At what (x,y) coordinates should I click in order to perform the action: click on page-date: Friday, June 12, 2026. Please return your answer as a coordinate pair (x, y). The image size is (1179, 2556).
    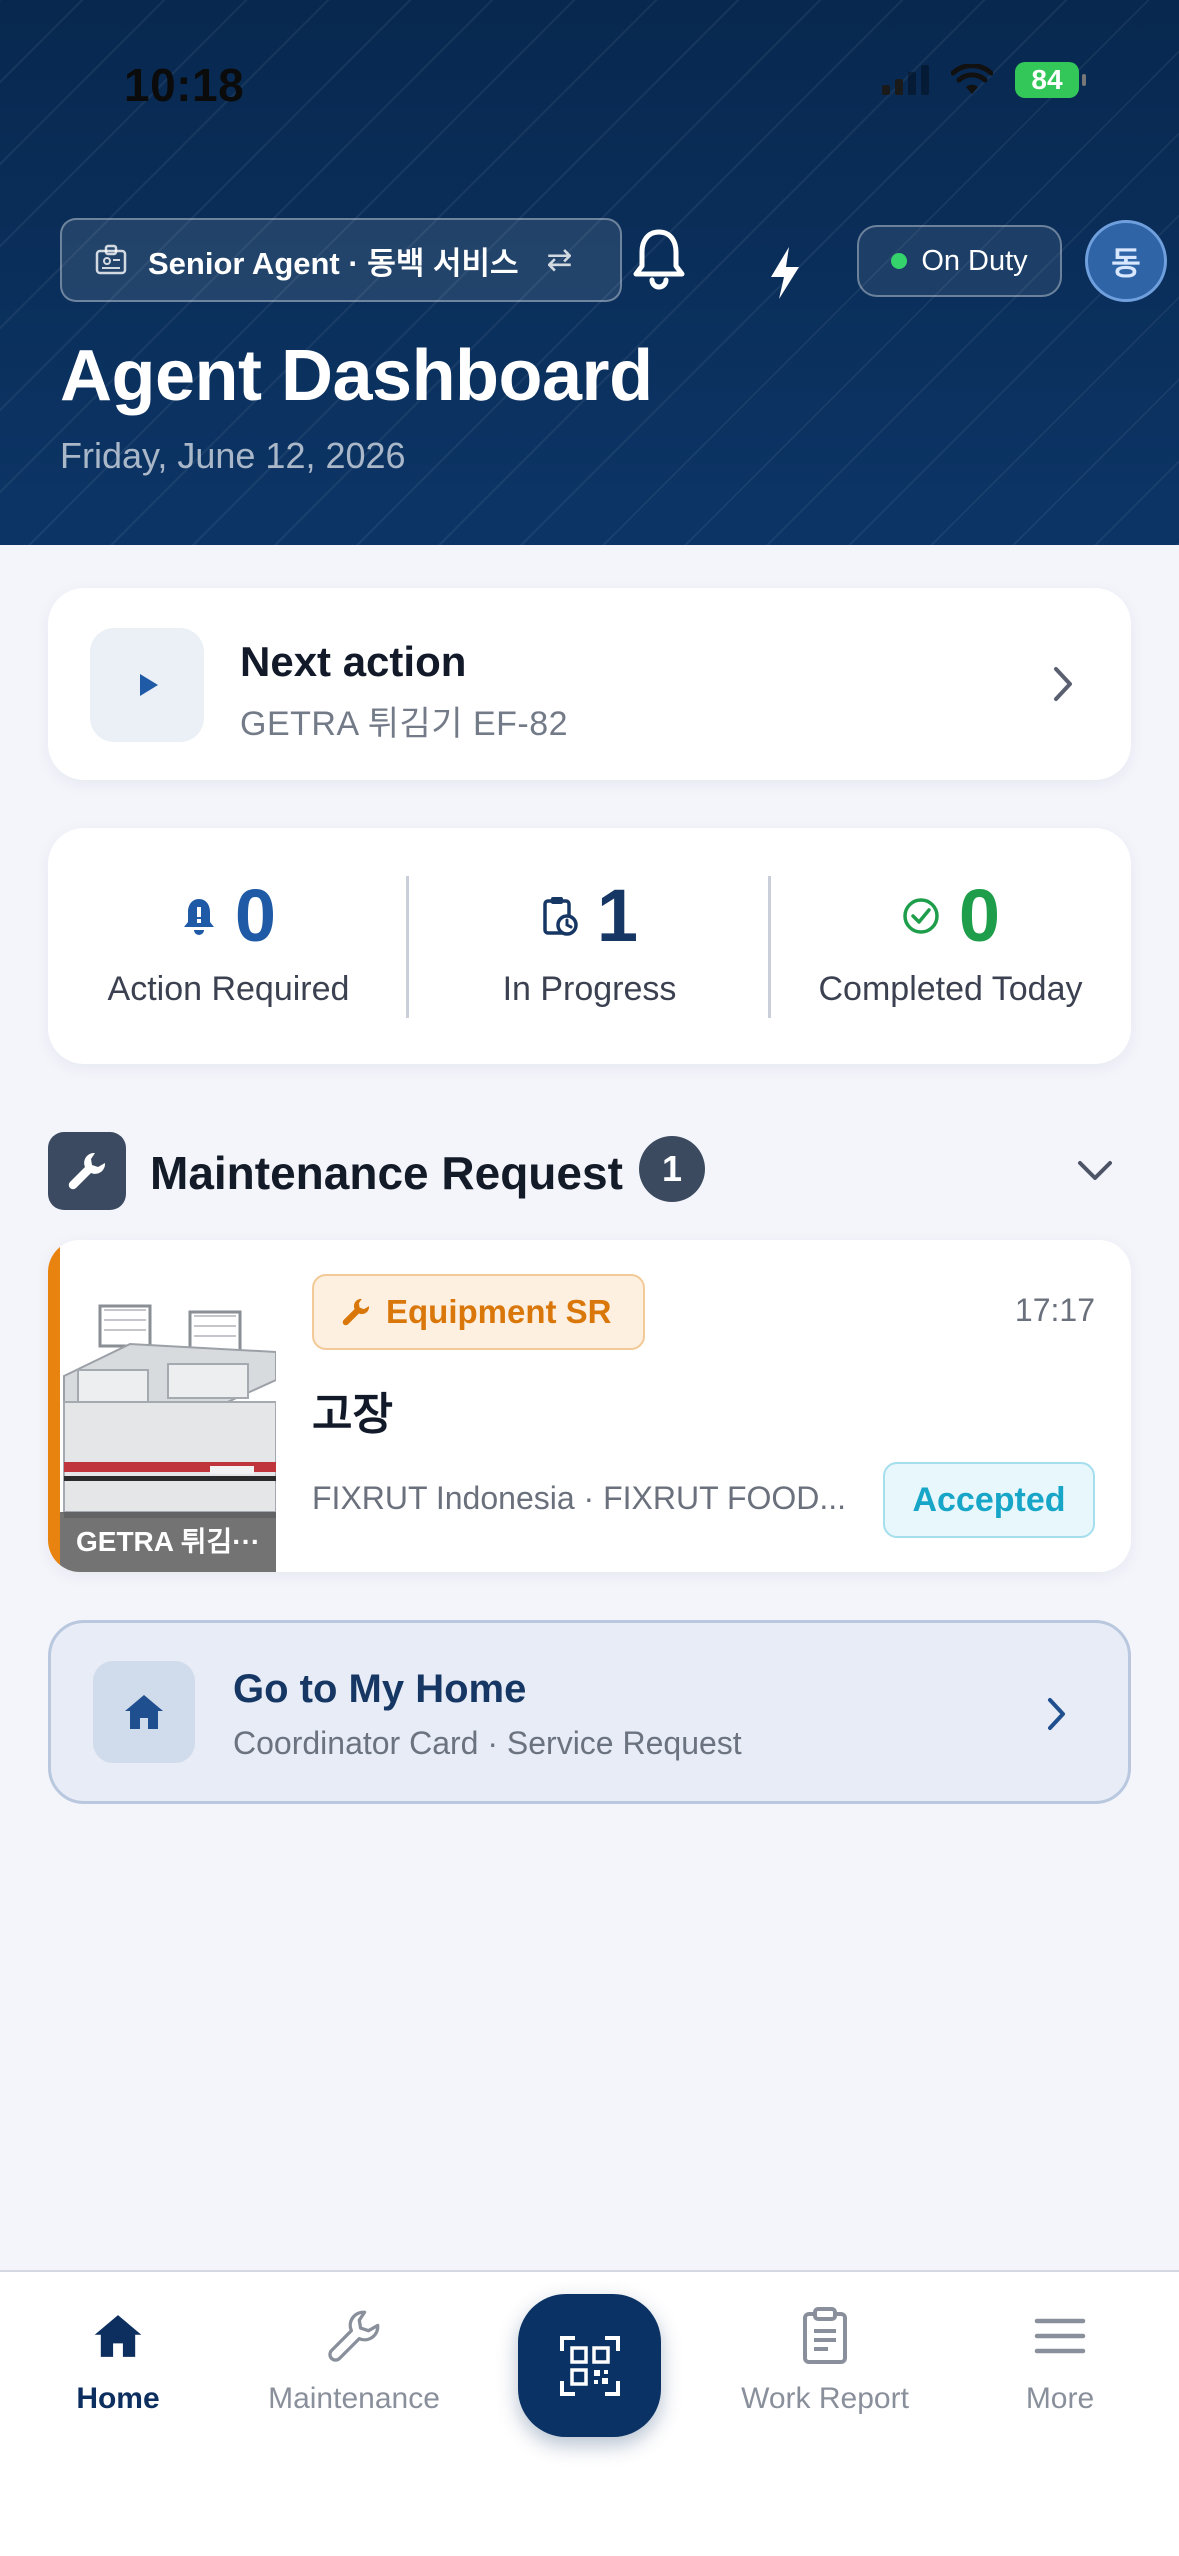
    Looking at the image, I should click on (233, 455).